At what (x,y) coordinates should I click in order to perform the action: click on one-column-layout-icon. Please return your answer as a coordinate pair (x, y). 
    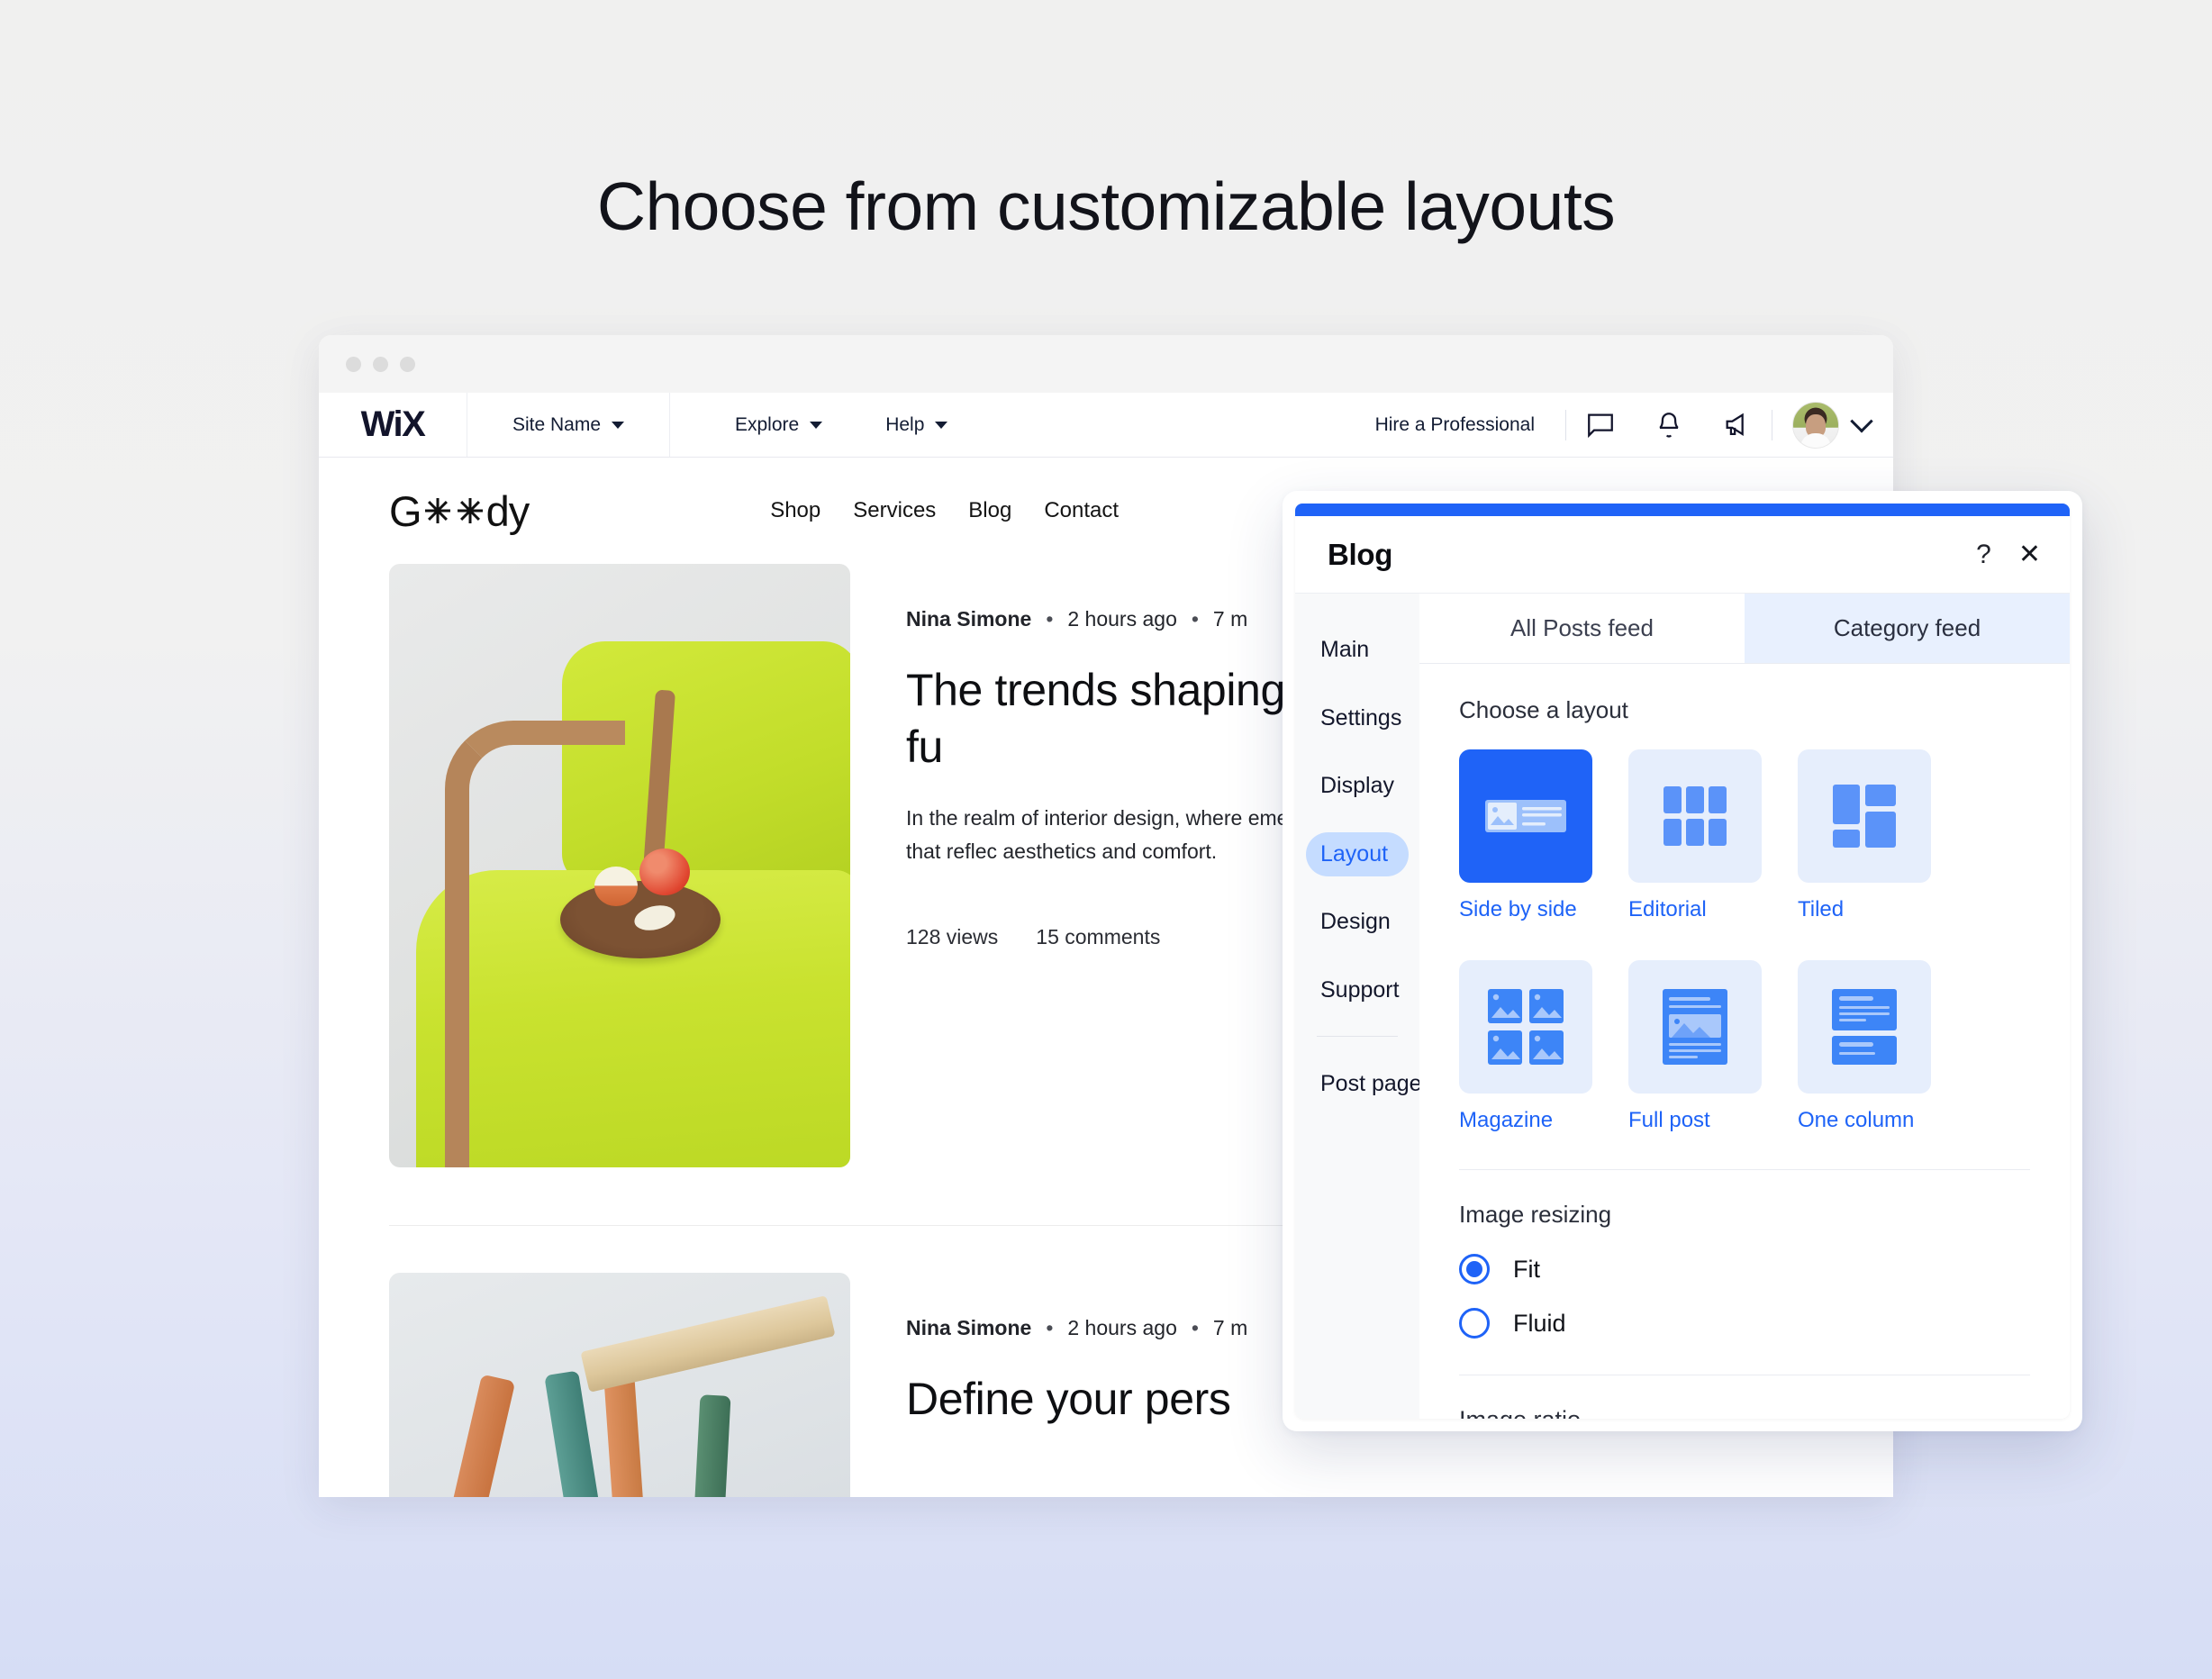
    Looking at the image, I should click on (1864, 1027).